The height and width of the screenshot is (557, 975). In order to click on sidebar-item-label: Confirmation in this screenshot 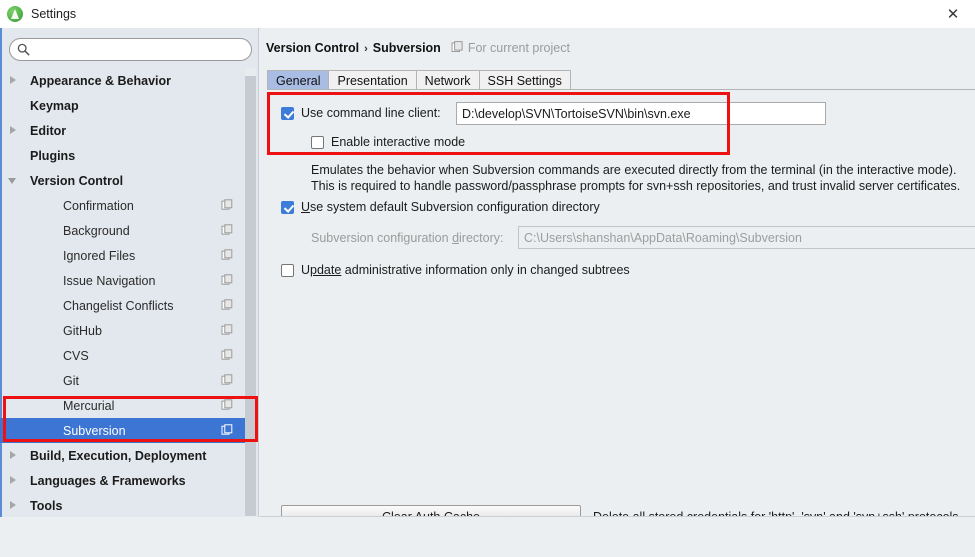, I will do `click(98, 205)`.